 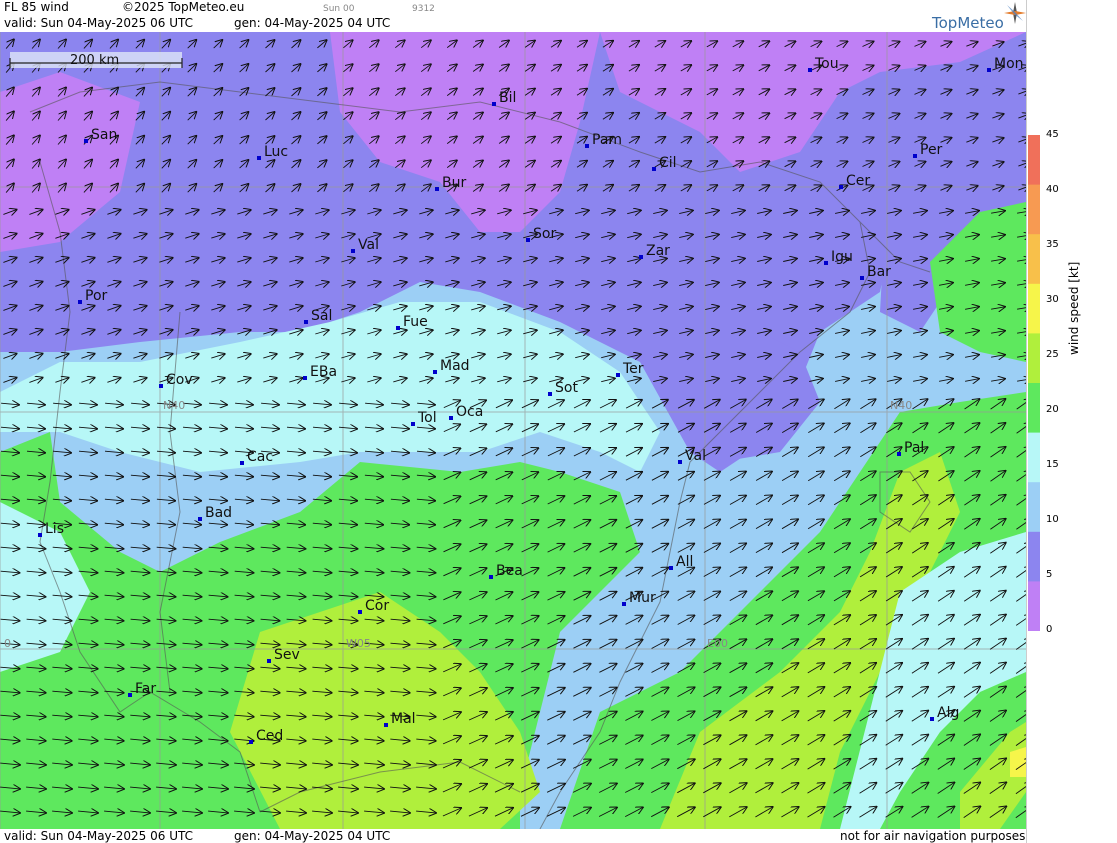 I want to click on valid-time: valid: Sun 04-May-2025 06 UTC, so click(x=98, y=23).